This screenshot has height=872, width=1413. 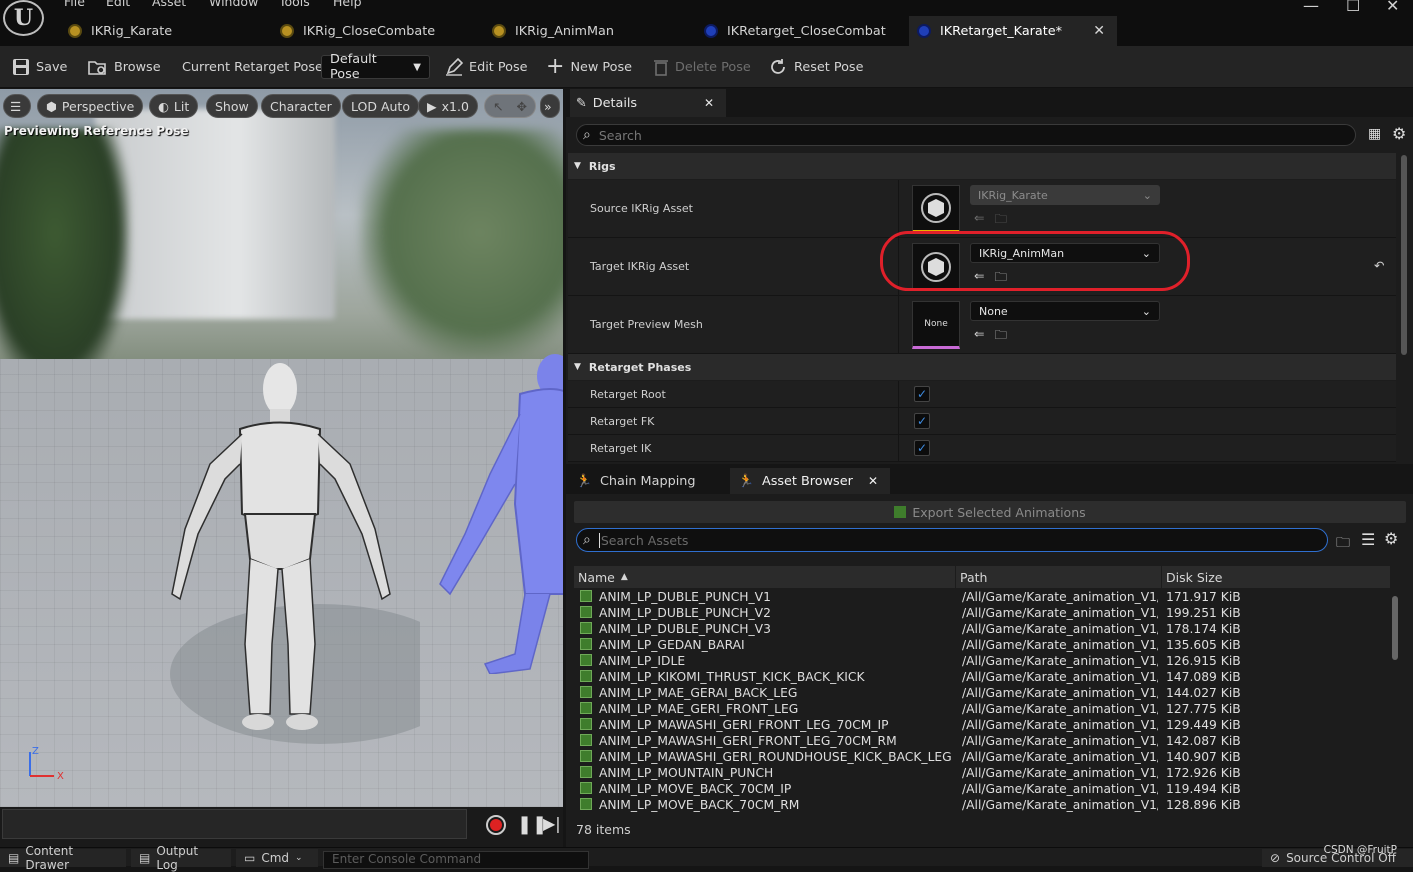 What do you see at coordinates (510, 106) in the screenshot?
I see `transform-tools: ↖ ✥` at bounding box center [510, 106].